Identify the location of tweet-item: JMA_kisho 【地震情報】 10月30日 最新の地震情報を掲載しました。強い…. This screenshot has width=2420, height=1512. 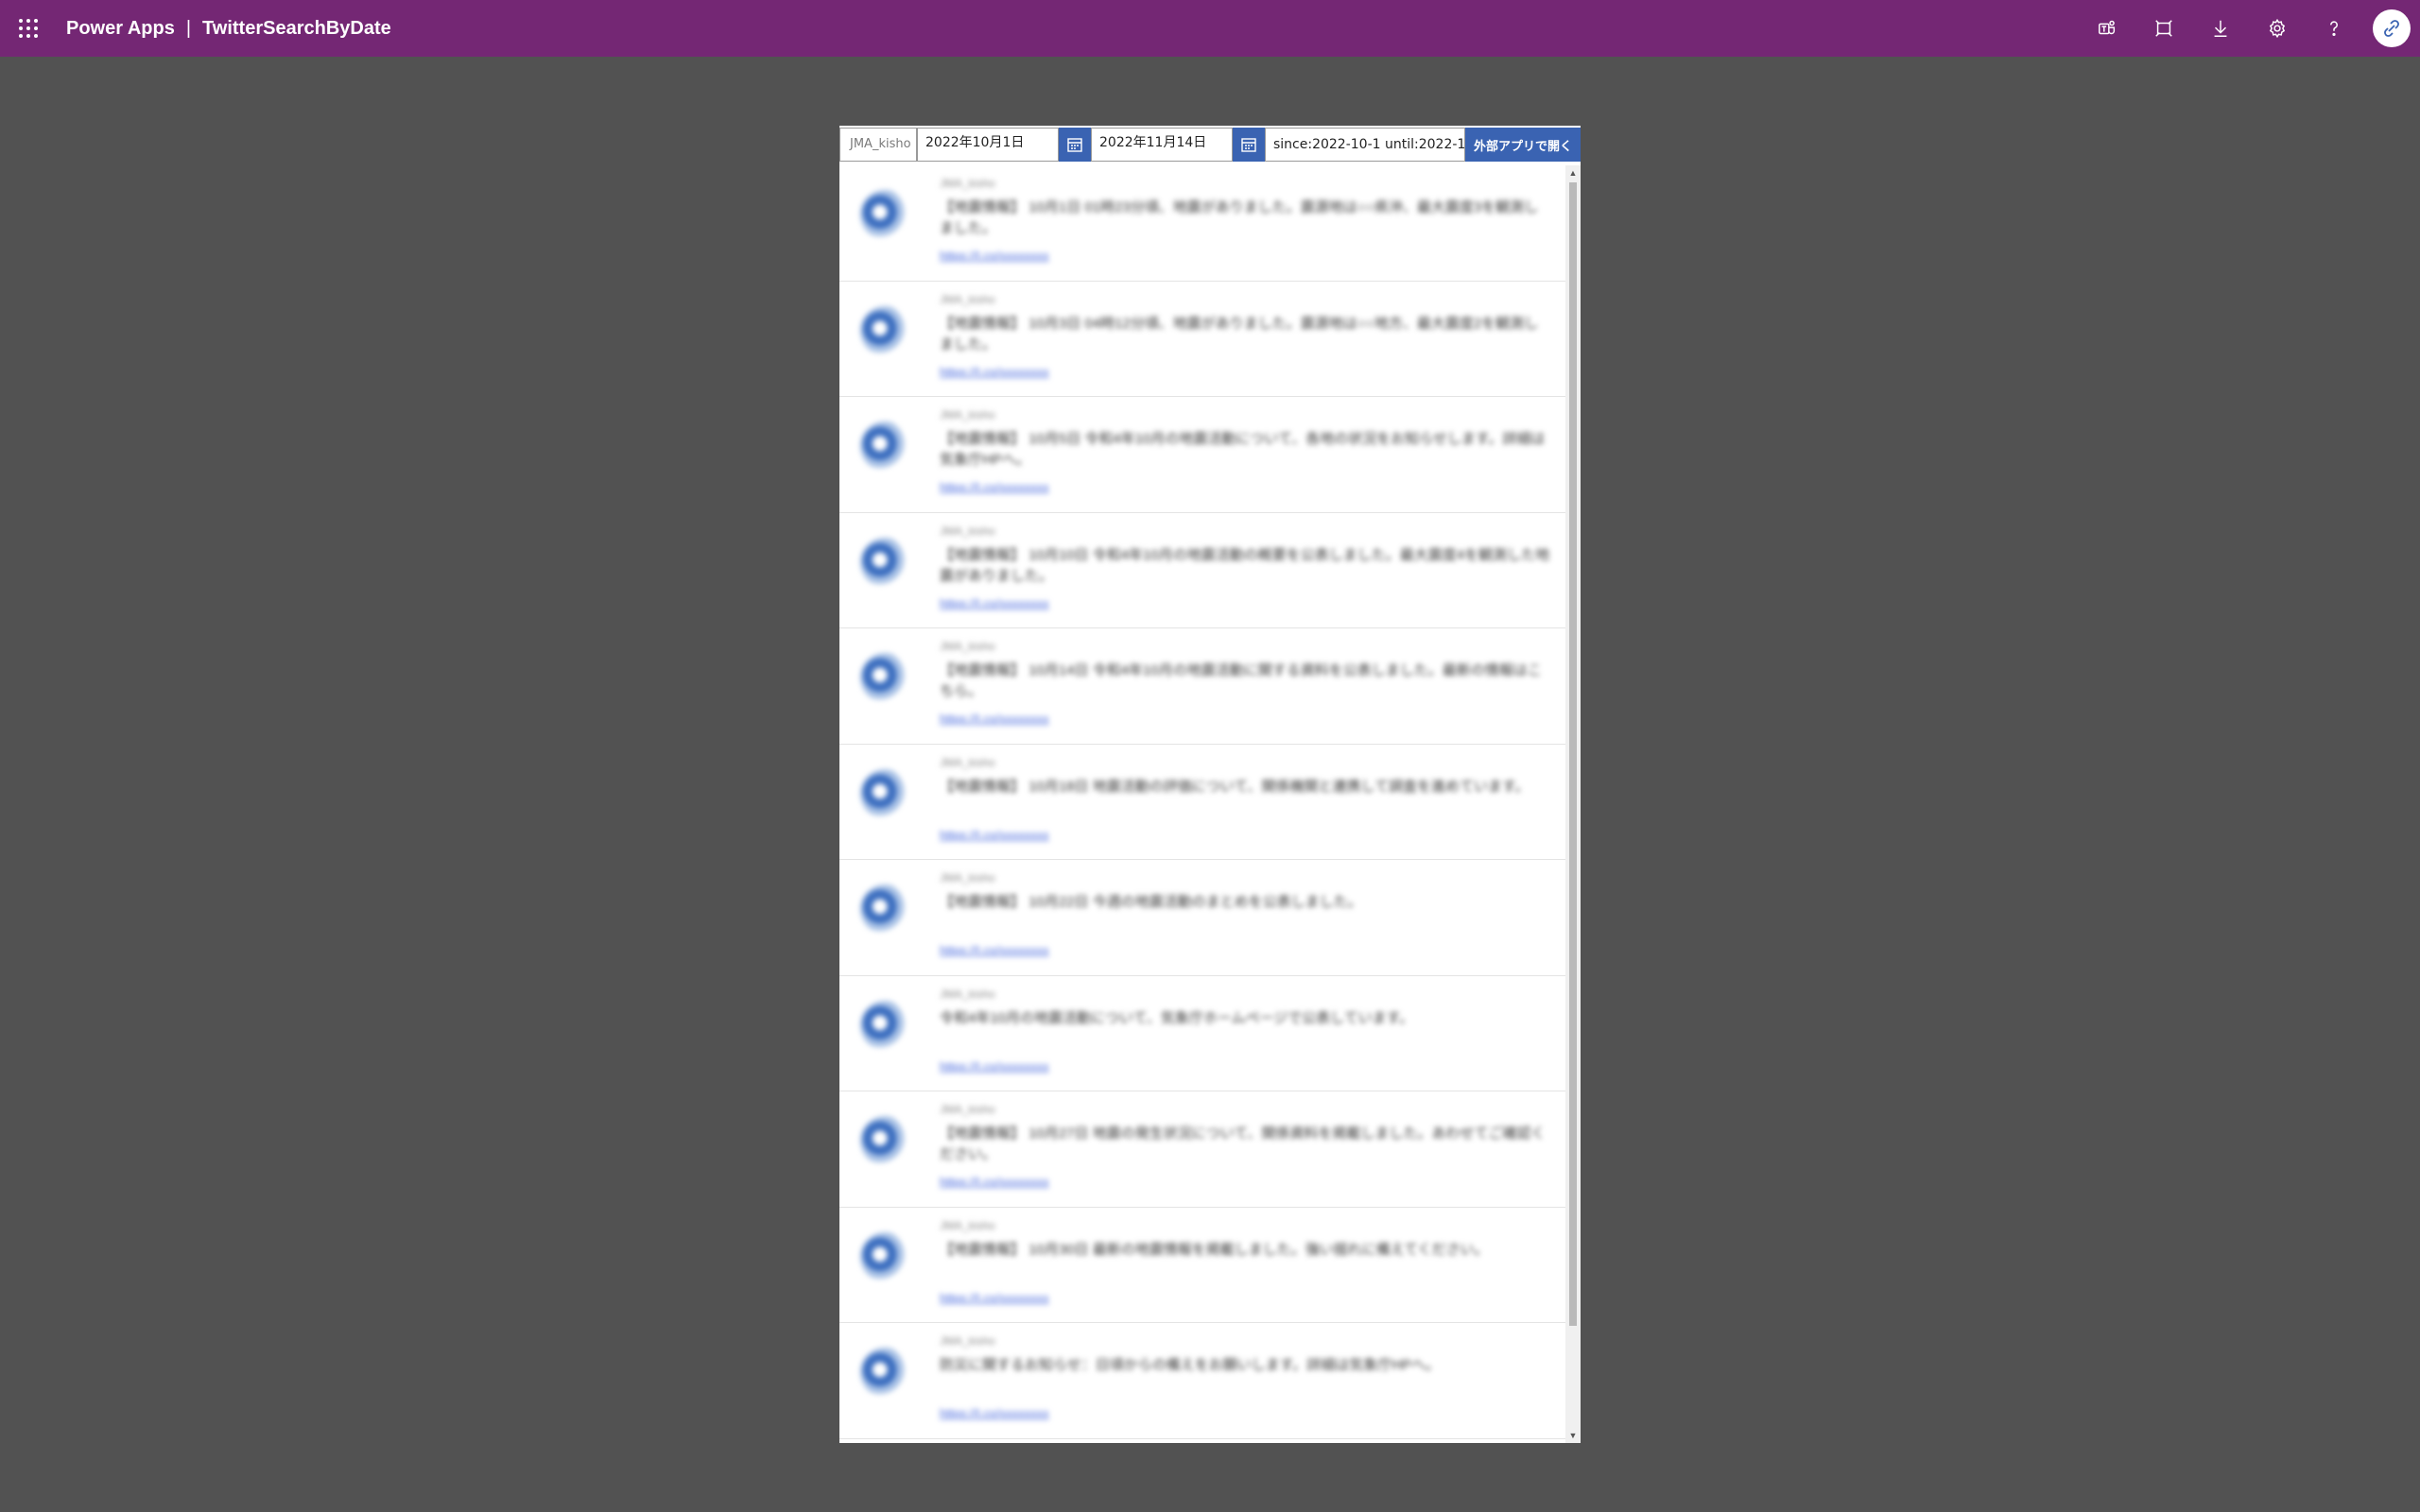
(1202, 1265).